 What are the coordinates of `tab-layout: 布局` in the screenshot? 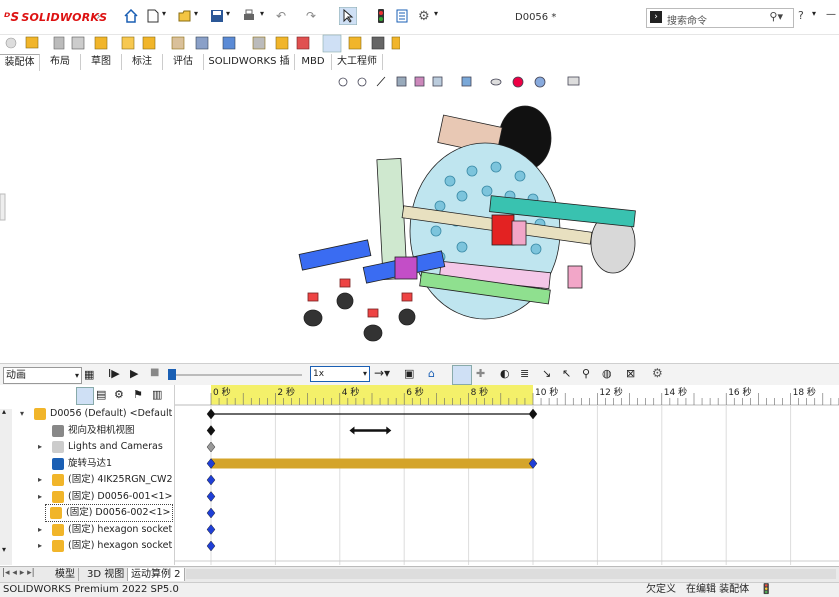 It's located at (60, 62).